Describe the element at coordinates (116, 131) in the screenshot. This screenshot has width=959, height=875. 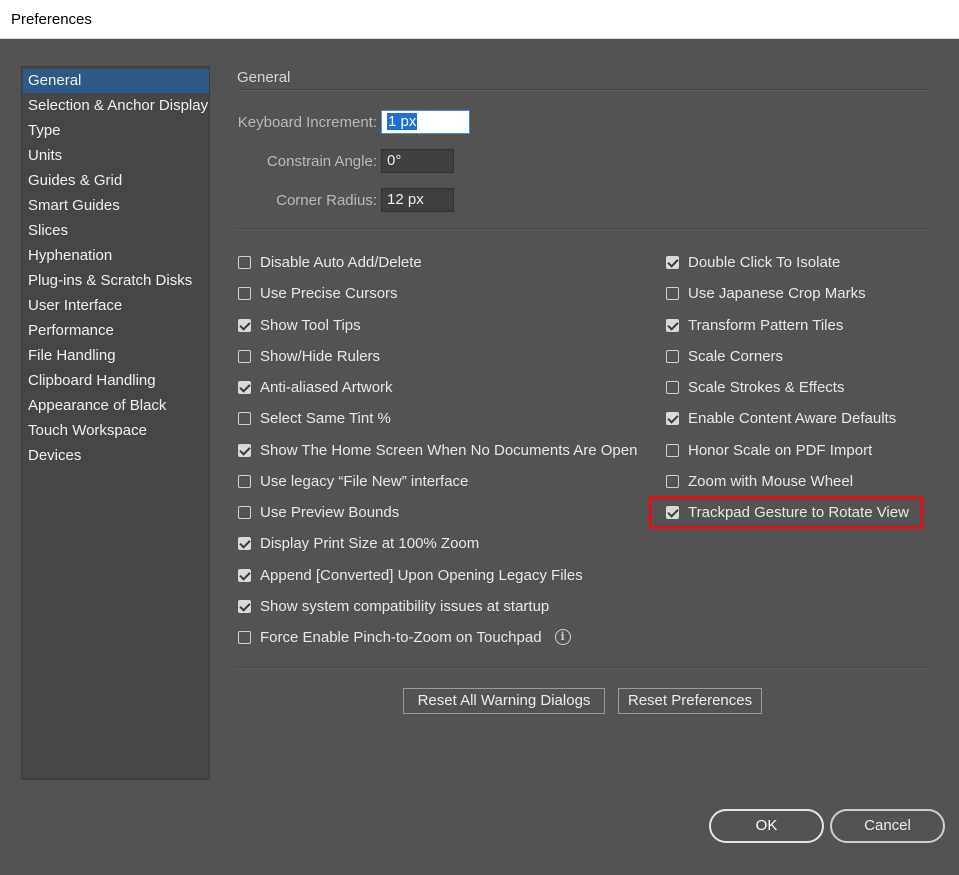
I see `sidebar-item-type: Type` at that location.